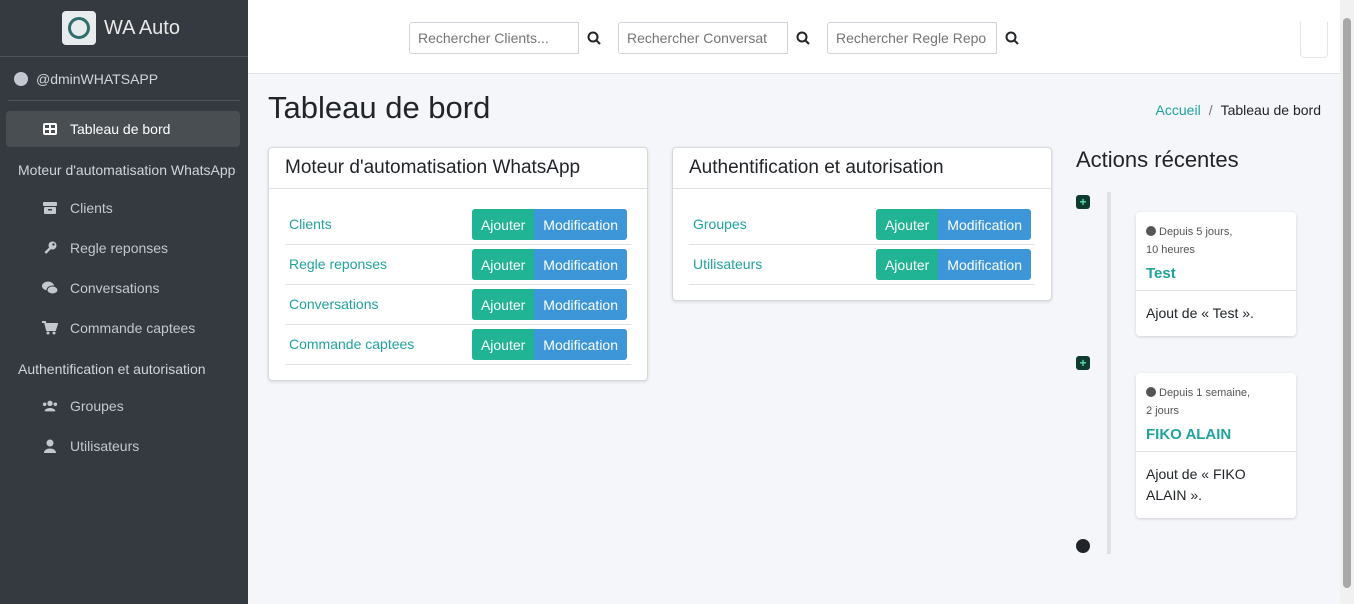 The image size is (1354, 604). Describe the element at coordinates (142, 27) in the screenshot. I see `brand-name: WA Auto` at that location.